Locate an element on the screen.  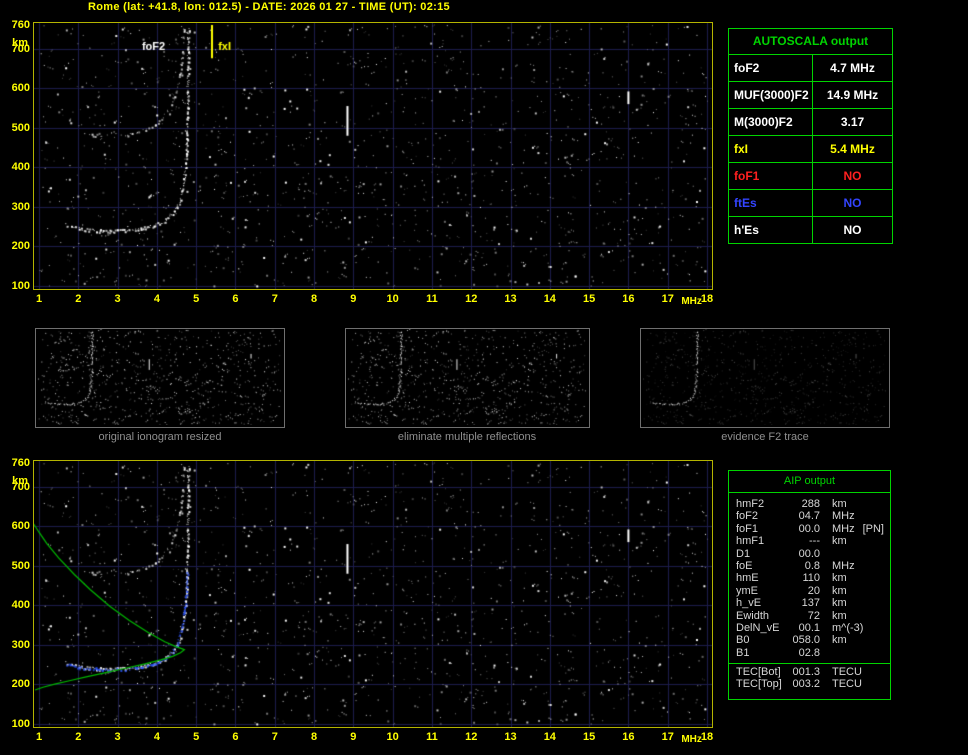
aip-param-note: [PN] is located at coordinates (873, 528).